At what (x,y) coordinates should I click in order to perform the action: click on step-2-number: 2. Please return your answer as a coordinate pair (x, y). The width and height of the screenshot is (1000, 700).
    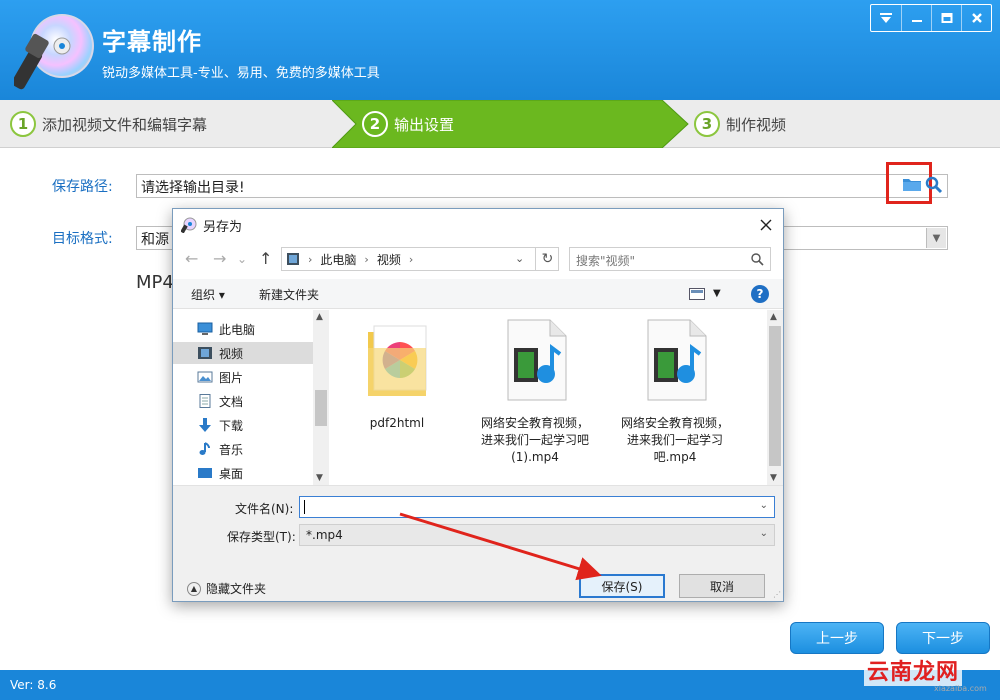
    Looking at the image, I should click on (375, 124).